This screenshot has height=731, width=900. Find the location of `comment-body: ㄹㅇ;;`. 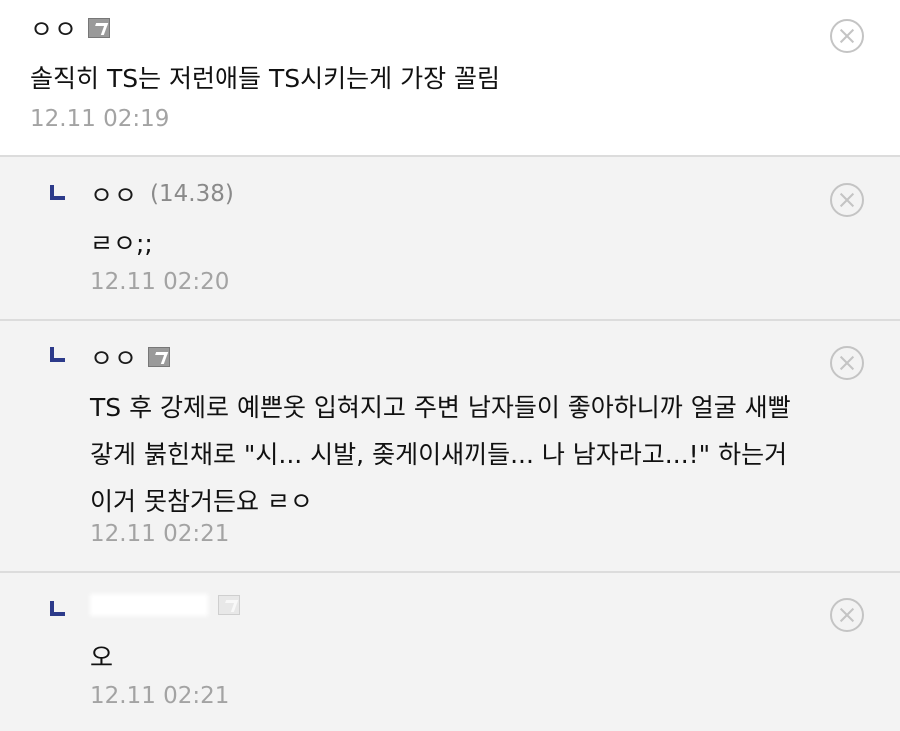

comment-body: ㄹㅇ;; is located at coordinates (121, 243).